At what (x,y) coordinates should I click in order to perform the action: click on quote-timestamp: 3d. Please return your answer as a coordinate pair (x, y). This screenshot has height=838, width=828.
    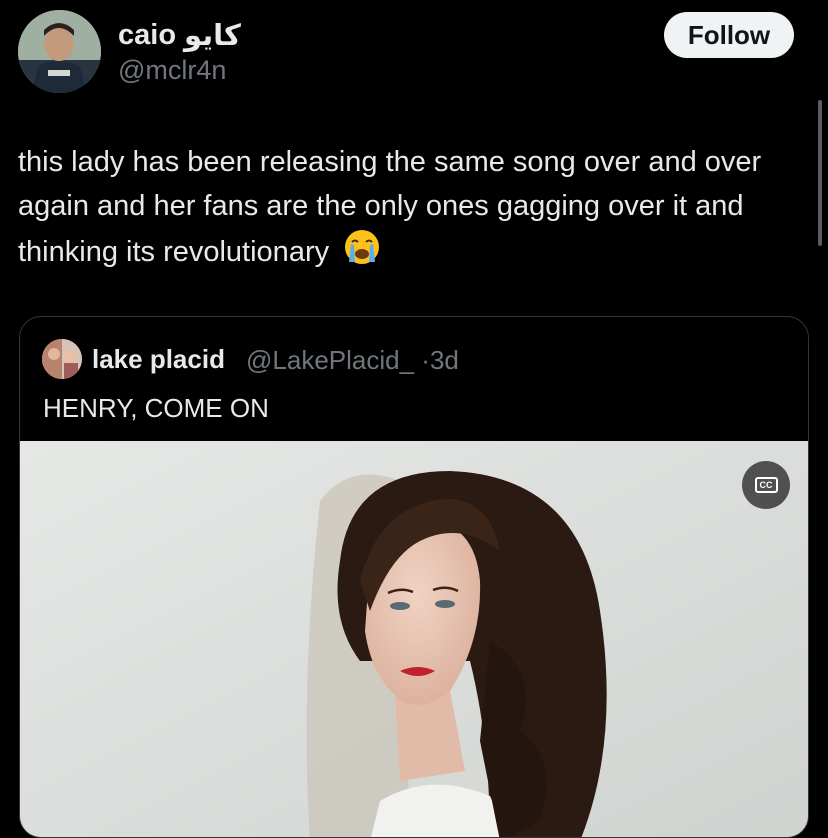
    Looking at the image, I should click on (444, 360).